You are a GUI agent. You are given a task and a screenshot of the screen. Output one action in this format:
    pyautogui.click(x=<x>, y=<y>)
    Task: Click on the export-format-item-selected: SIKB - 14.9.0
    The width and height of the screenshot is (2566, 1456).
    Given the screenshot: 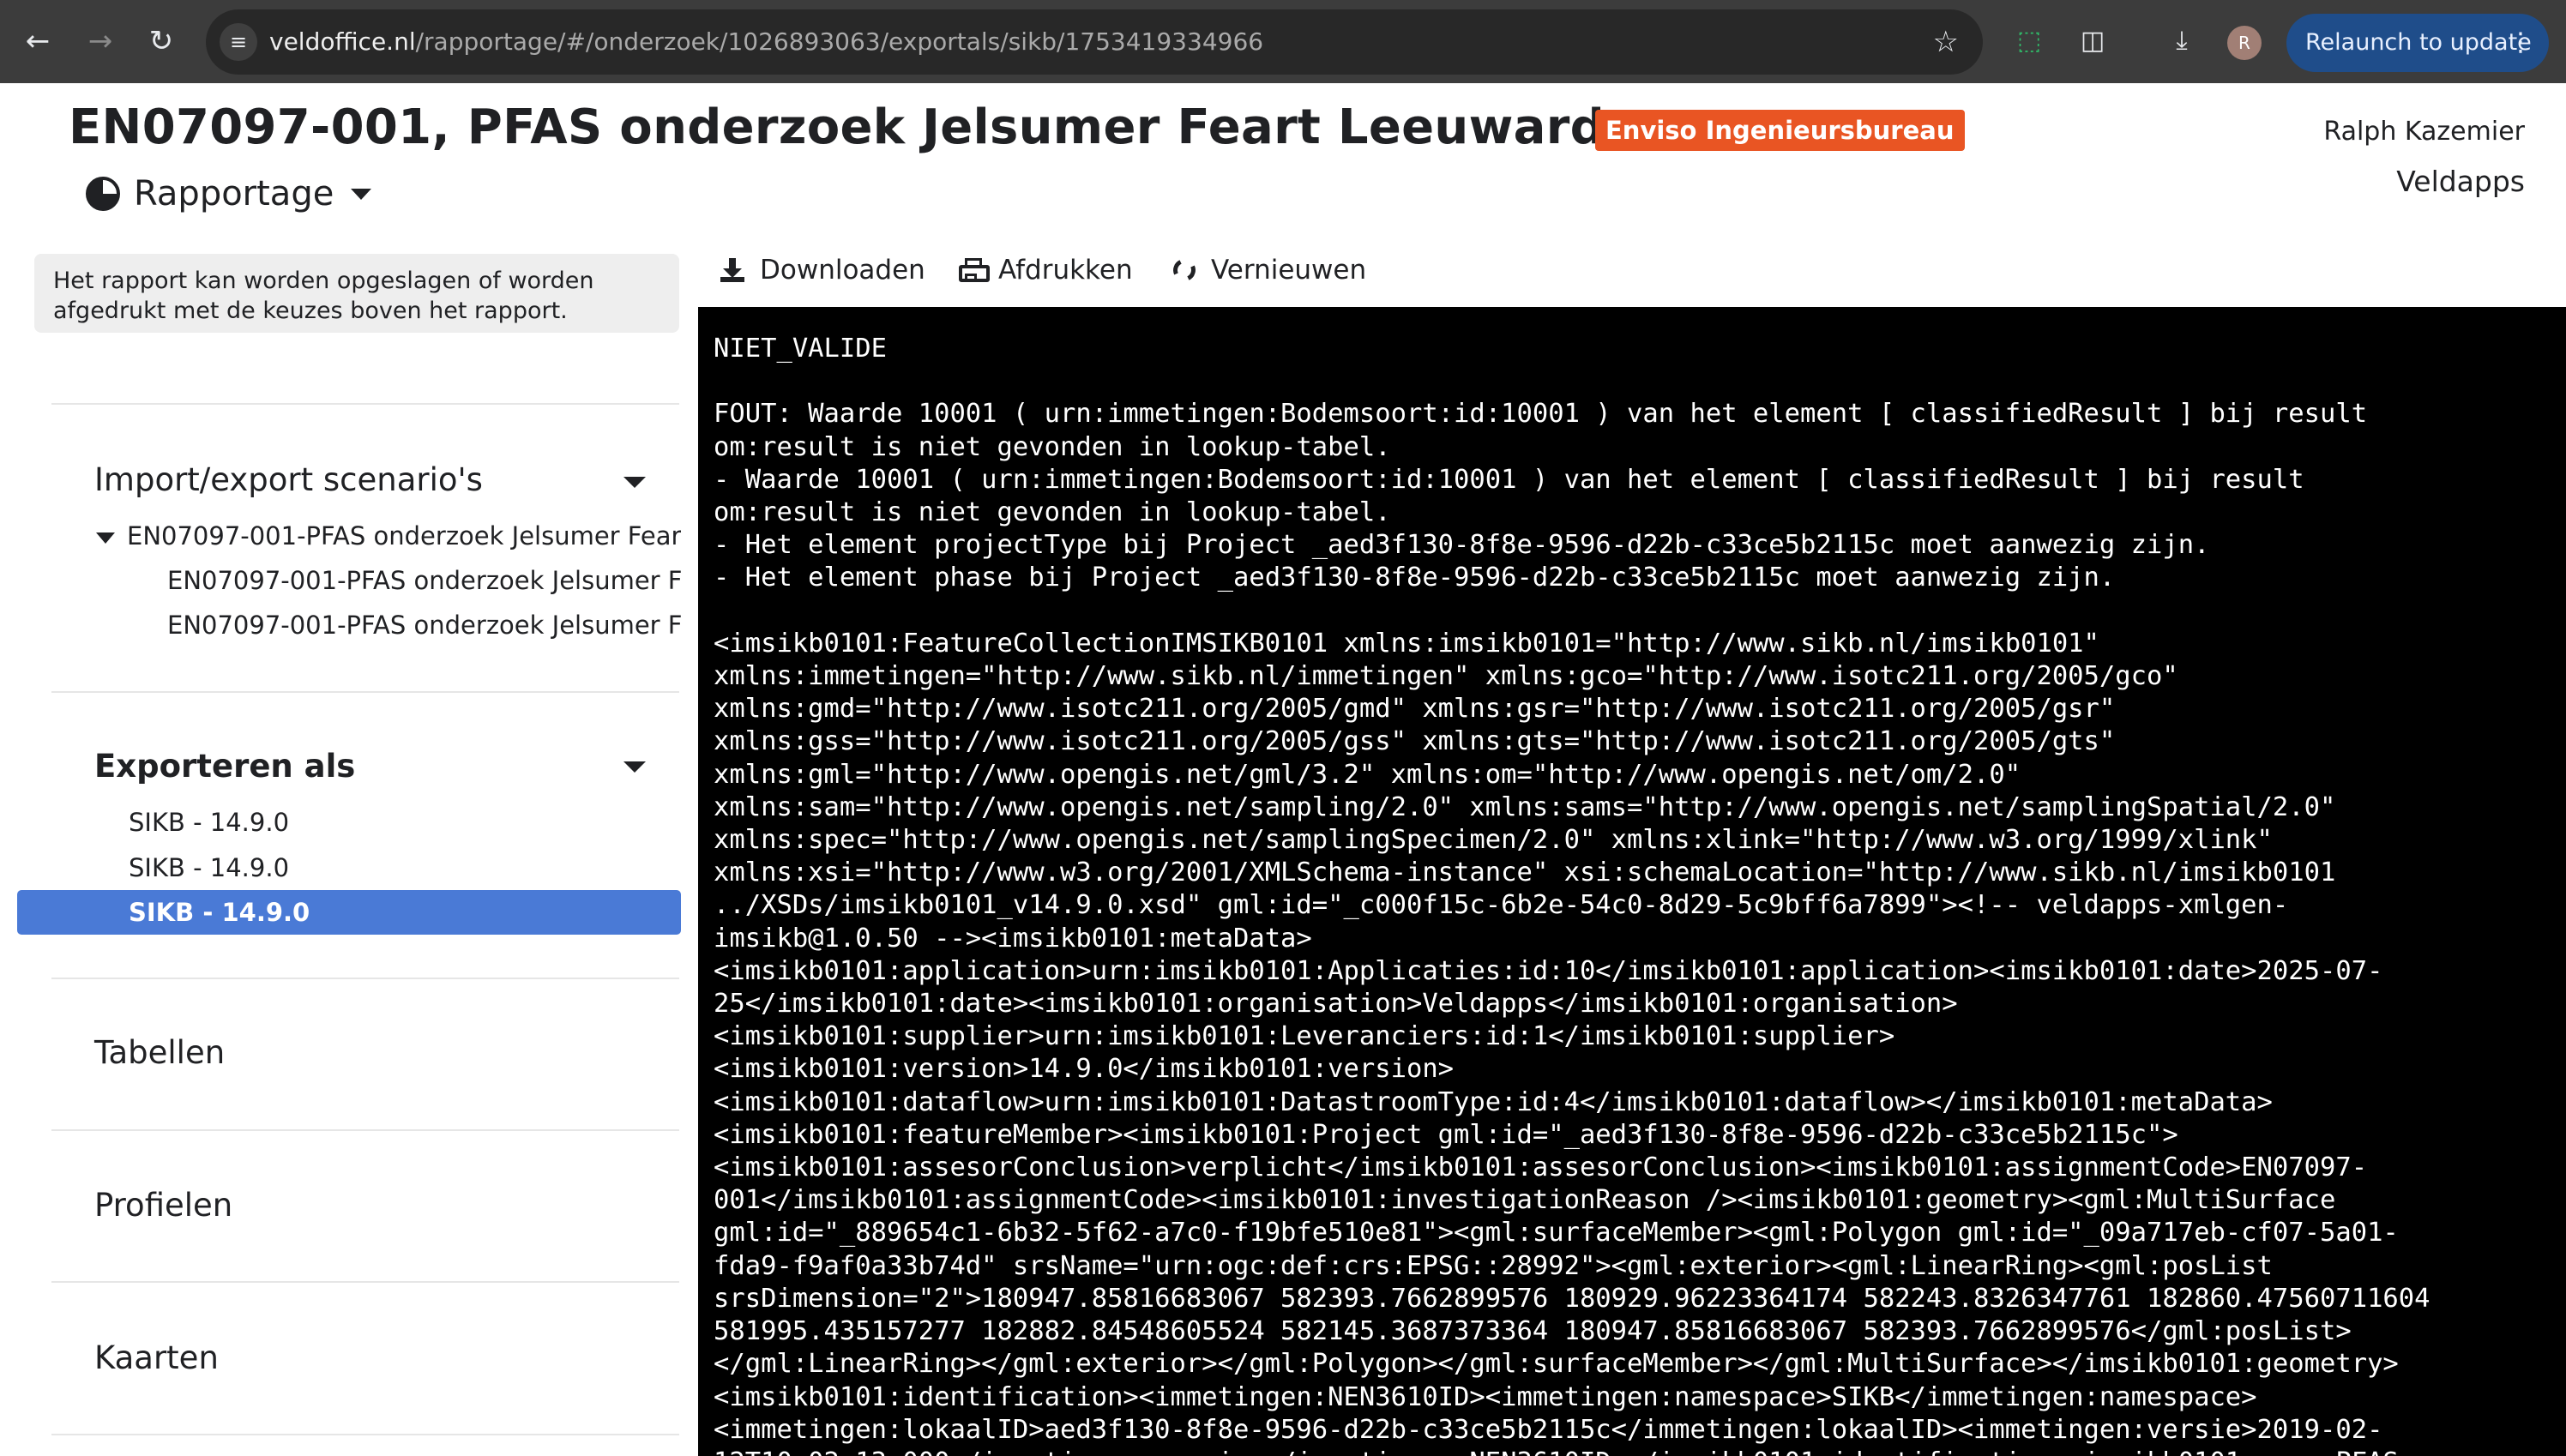 What is the action you would take?
    pyautogui.click(x=349, y=913)
    